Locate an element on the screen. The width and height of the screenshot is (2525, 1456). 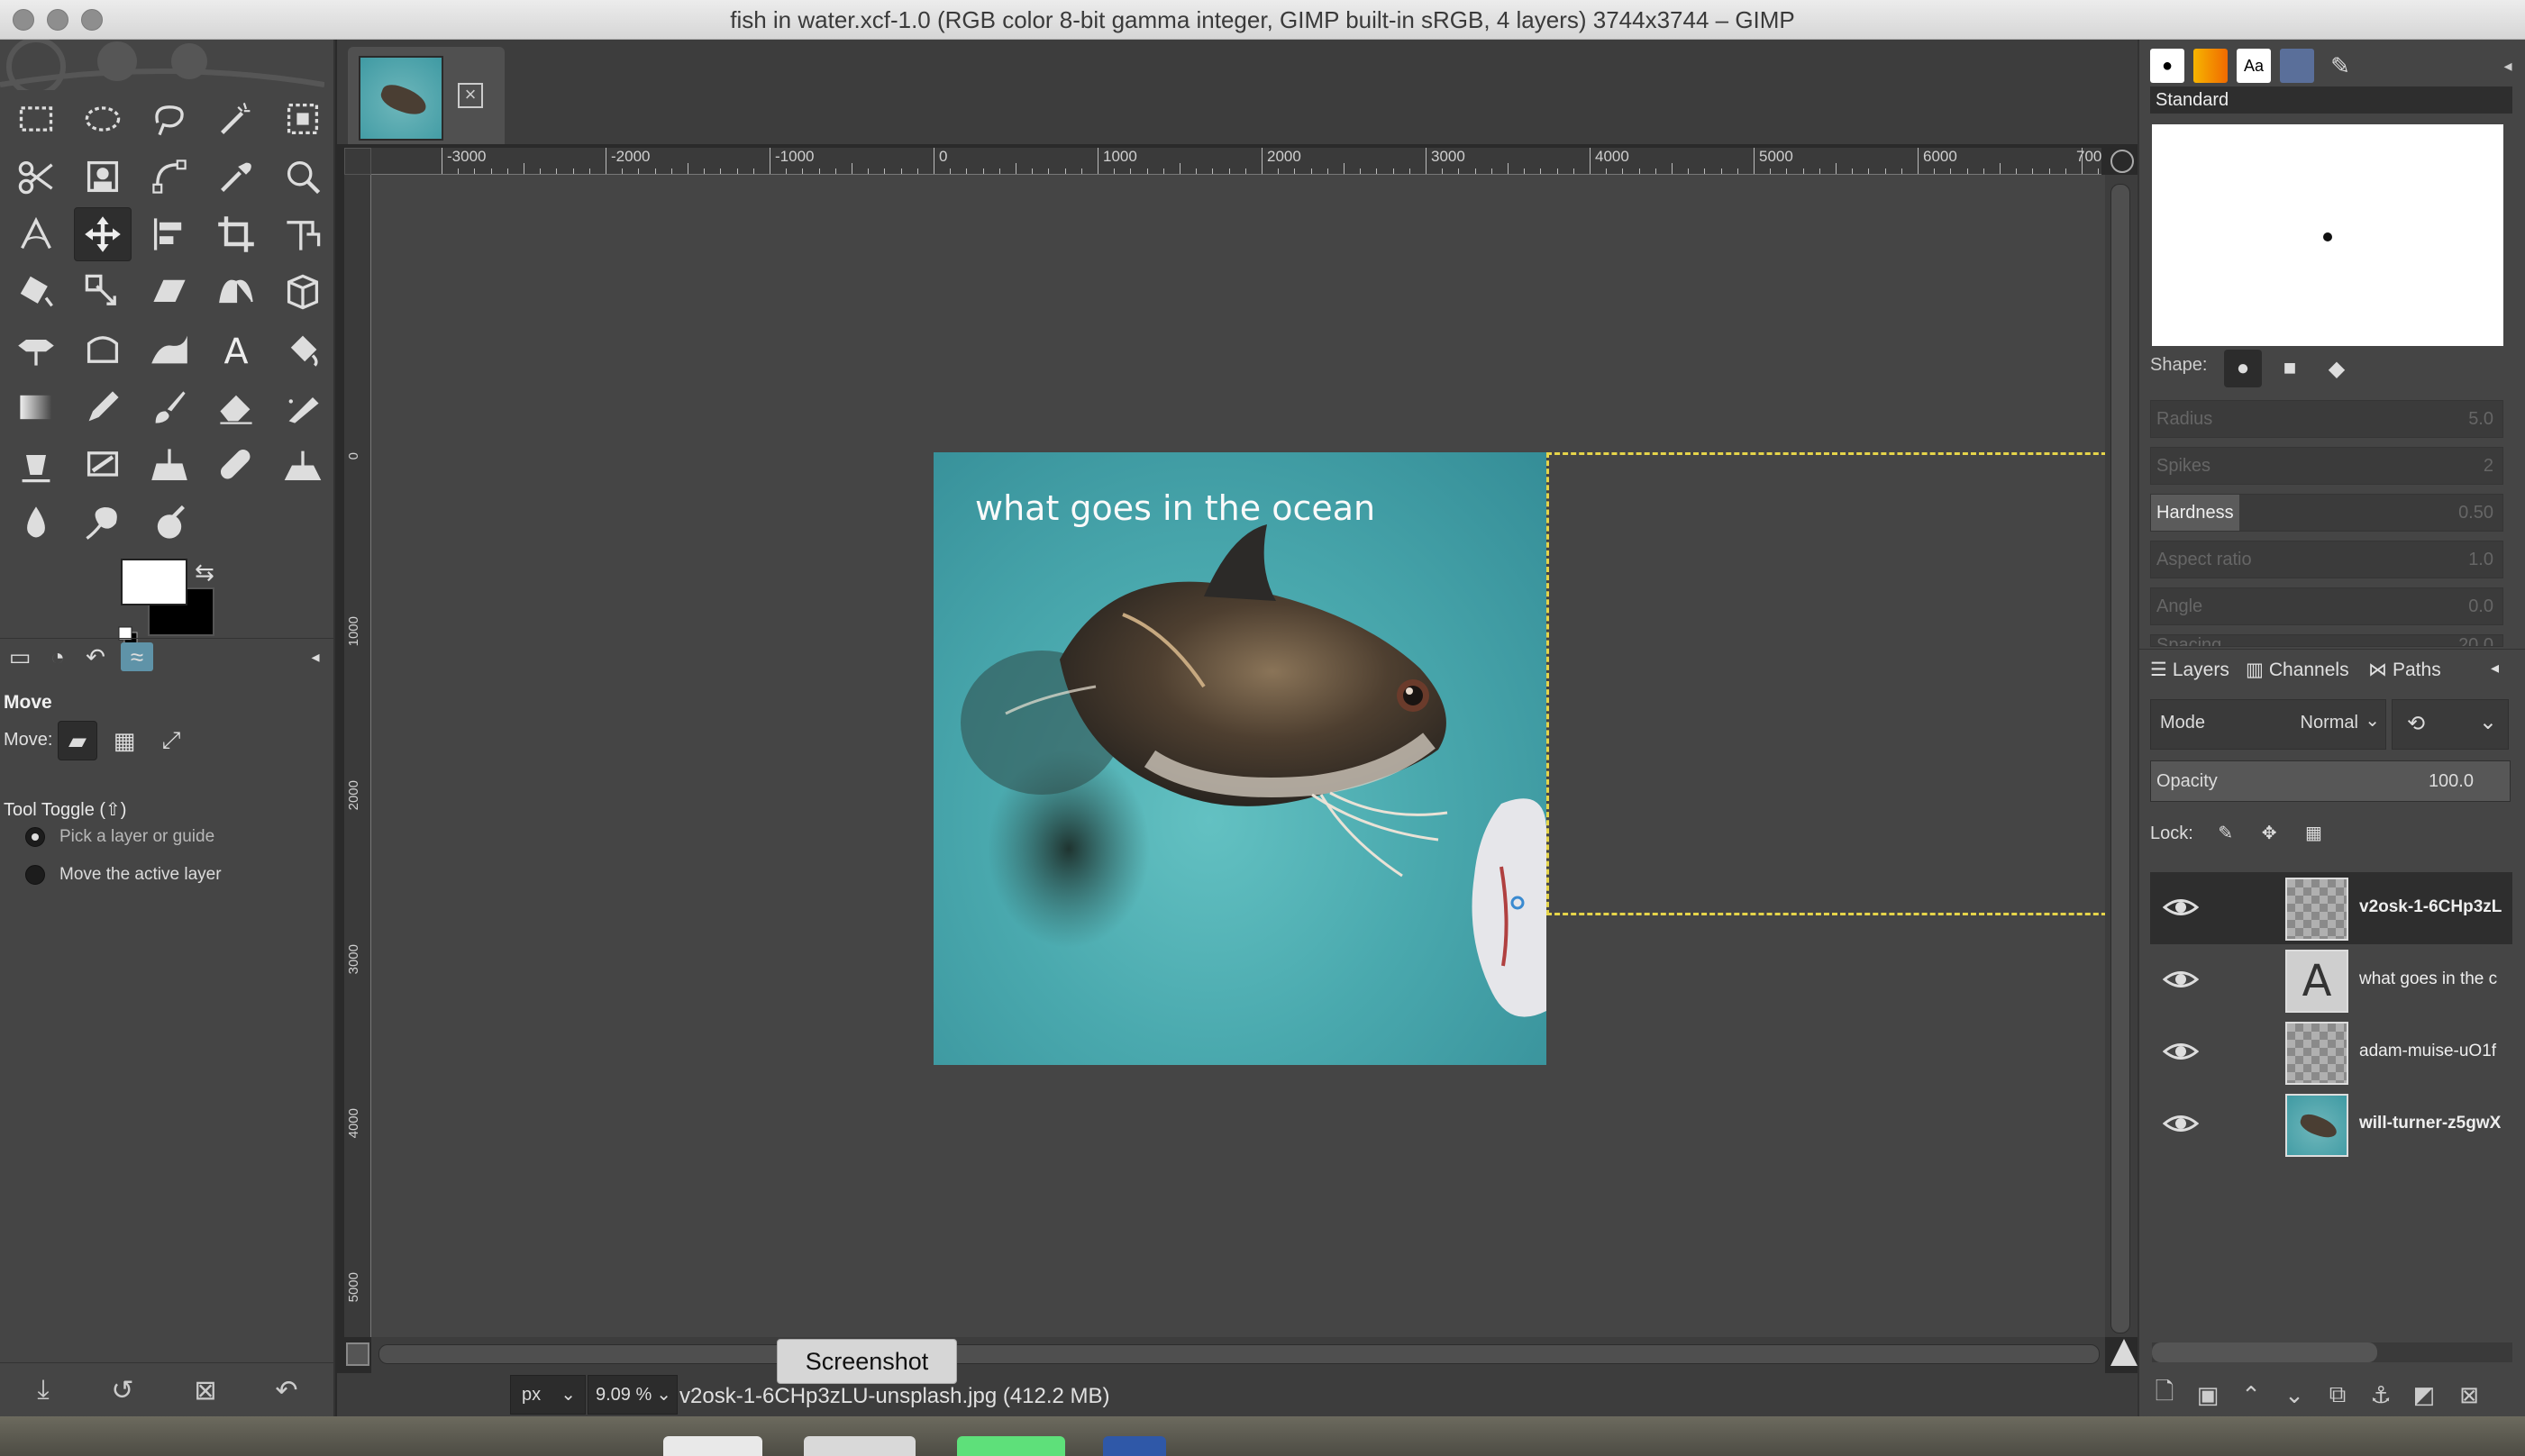
tab-layers: ☰ Layers is located at coordinates (2189, 670).